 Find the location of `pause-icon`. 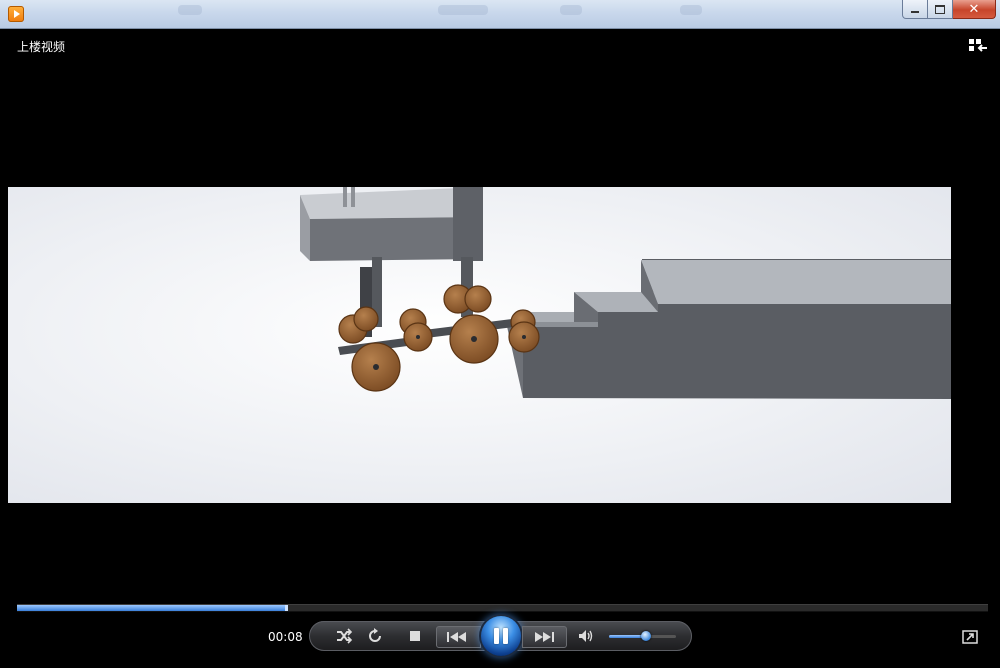

pause-icon is located at coordinates (501, 636).